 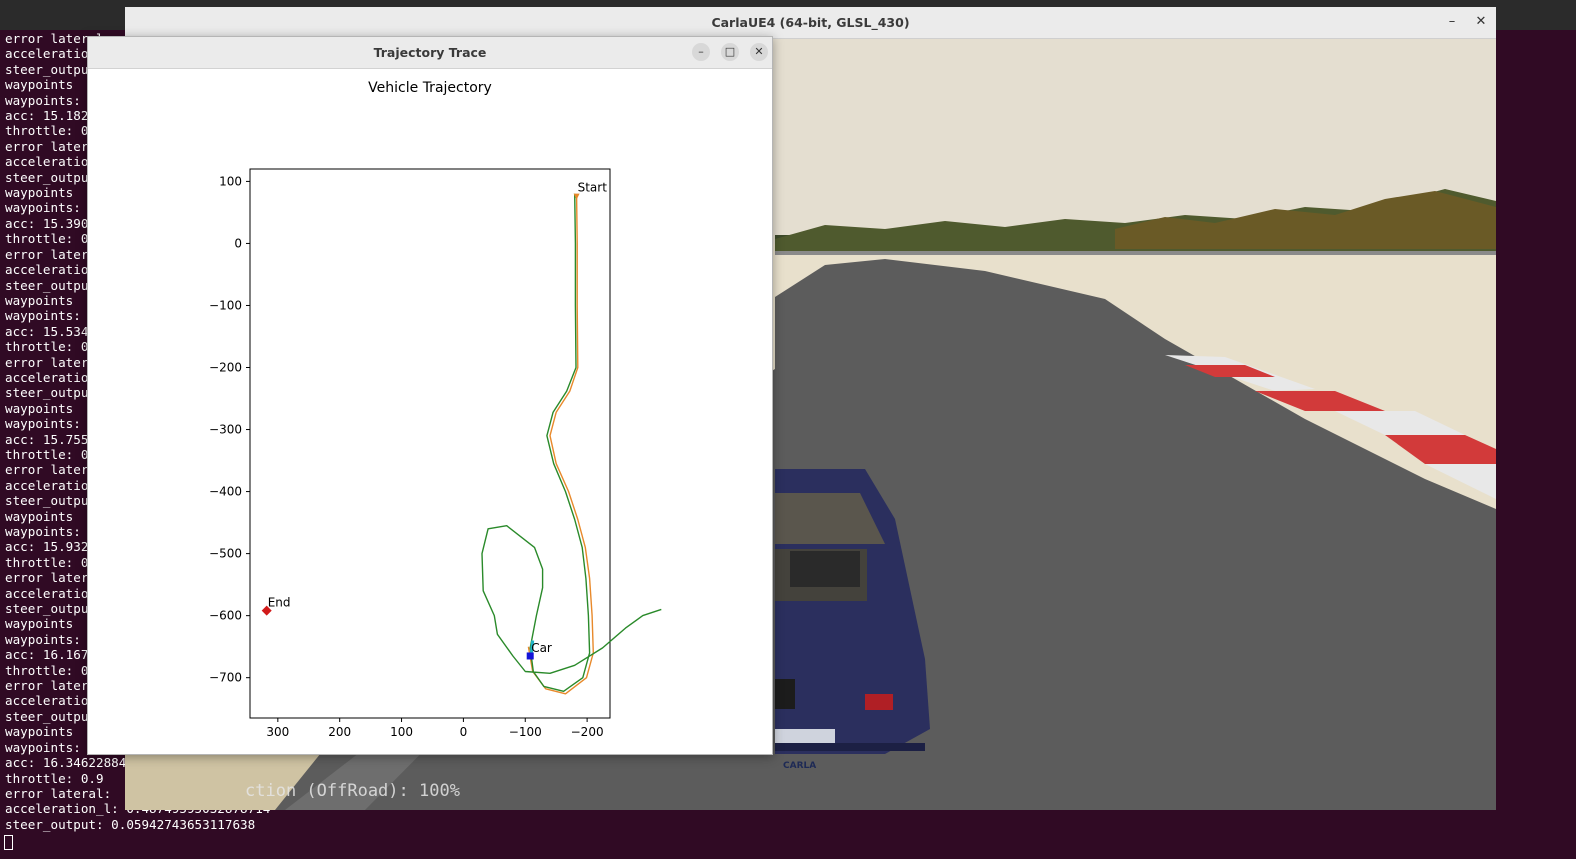 I want to click on carla-window-title: CarlaUE4 (64-bit, GLSL_430), so click(x=810, y=22).